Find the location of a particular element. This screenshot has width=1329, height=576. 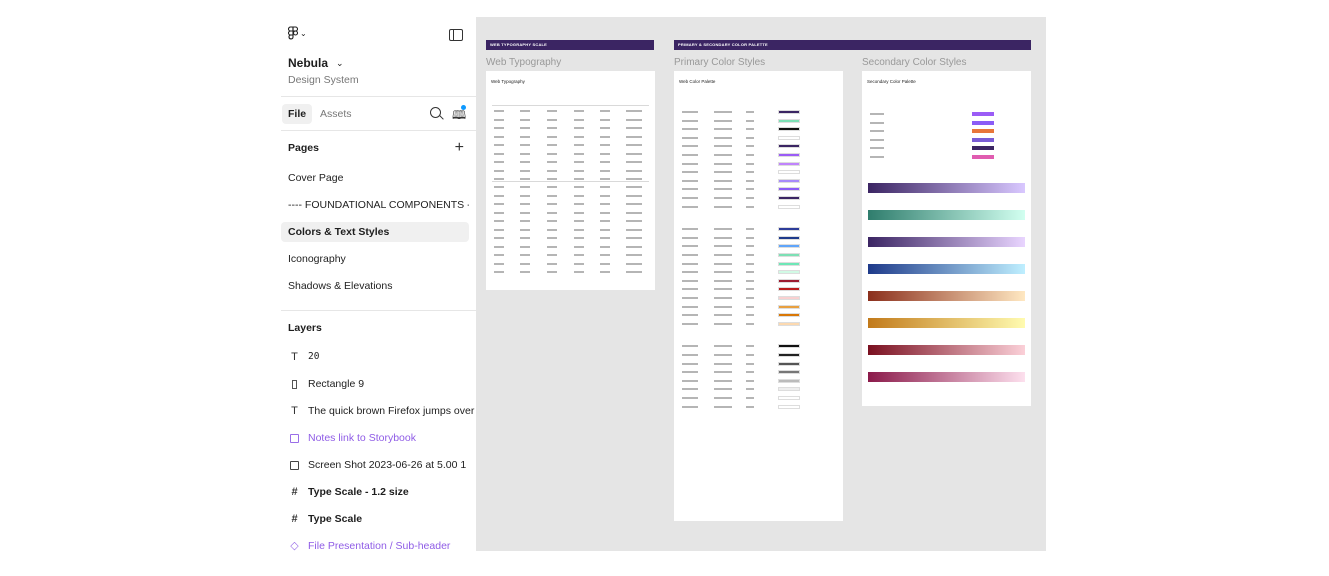

layer-item: Notes link to Storybook is located at coordinates (378, 438).